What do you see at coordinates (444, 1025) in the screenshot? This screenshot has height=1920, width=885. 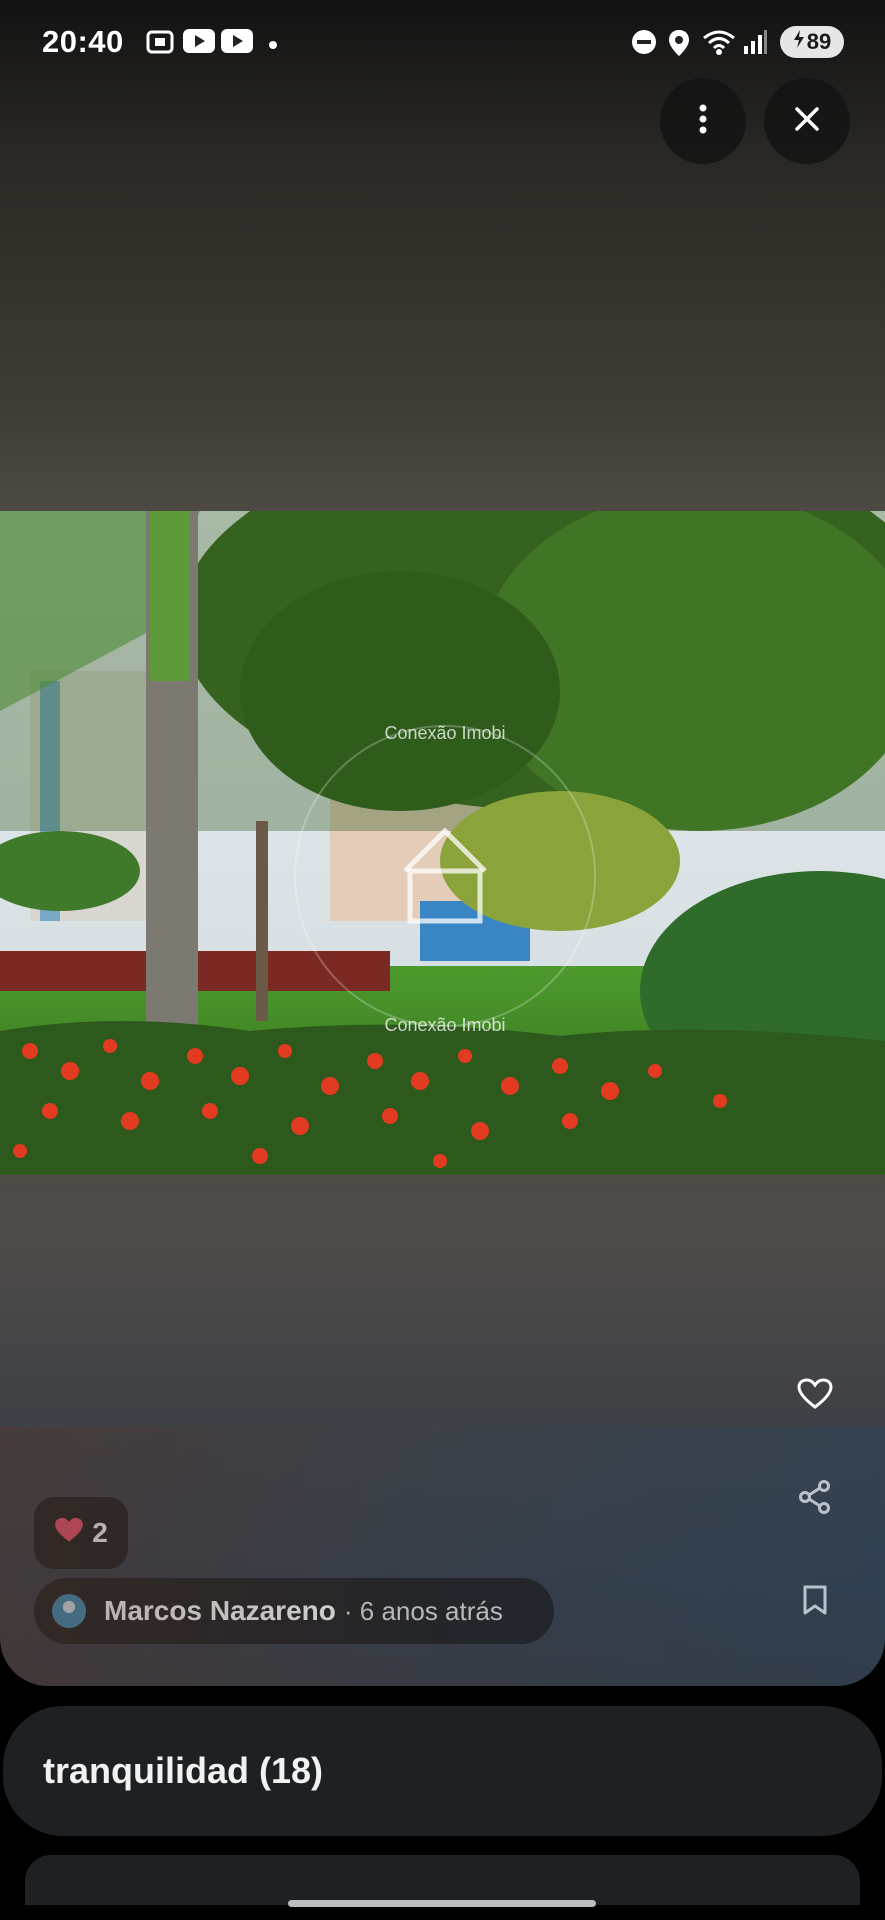 I see `watermark-text-bottom: Conexão Imobi` at bounding box center [444, 1025].